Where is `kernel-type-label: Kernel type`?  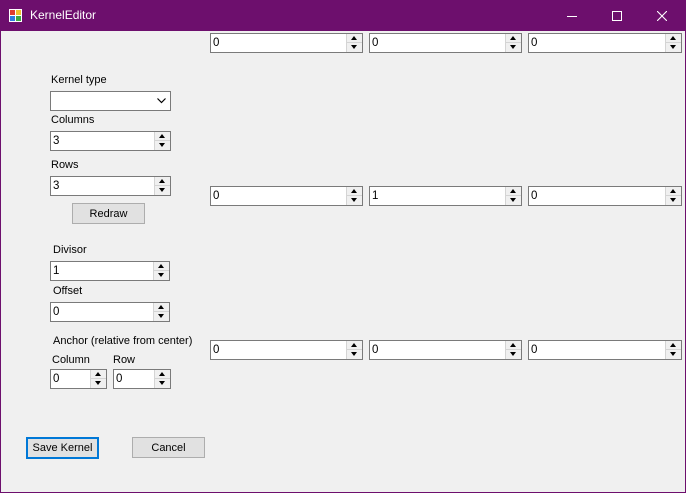
kernel-type-label: Kernel type is located at coordinates (79, 80).